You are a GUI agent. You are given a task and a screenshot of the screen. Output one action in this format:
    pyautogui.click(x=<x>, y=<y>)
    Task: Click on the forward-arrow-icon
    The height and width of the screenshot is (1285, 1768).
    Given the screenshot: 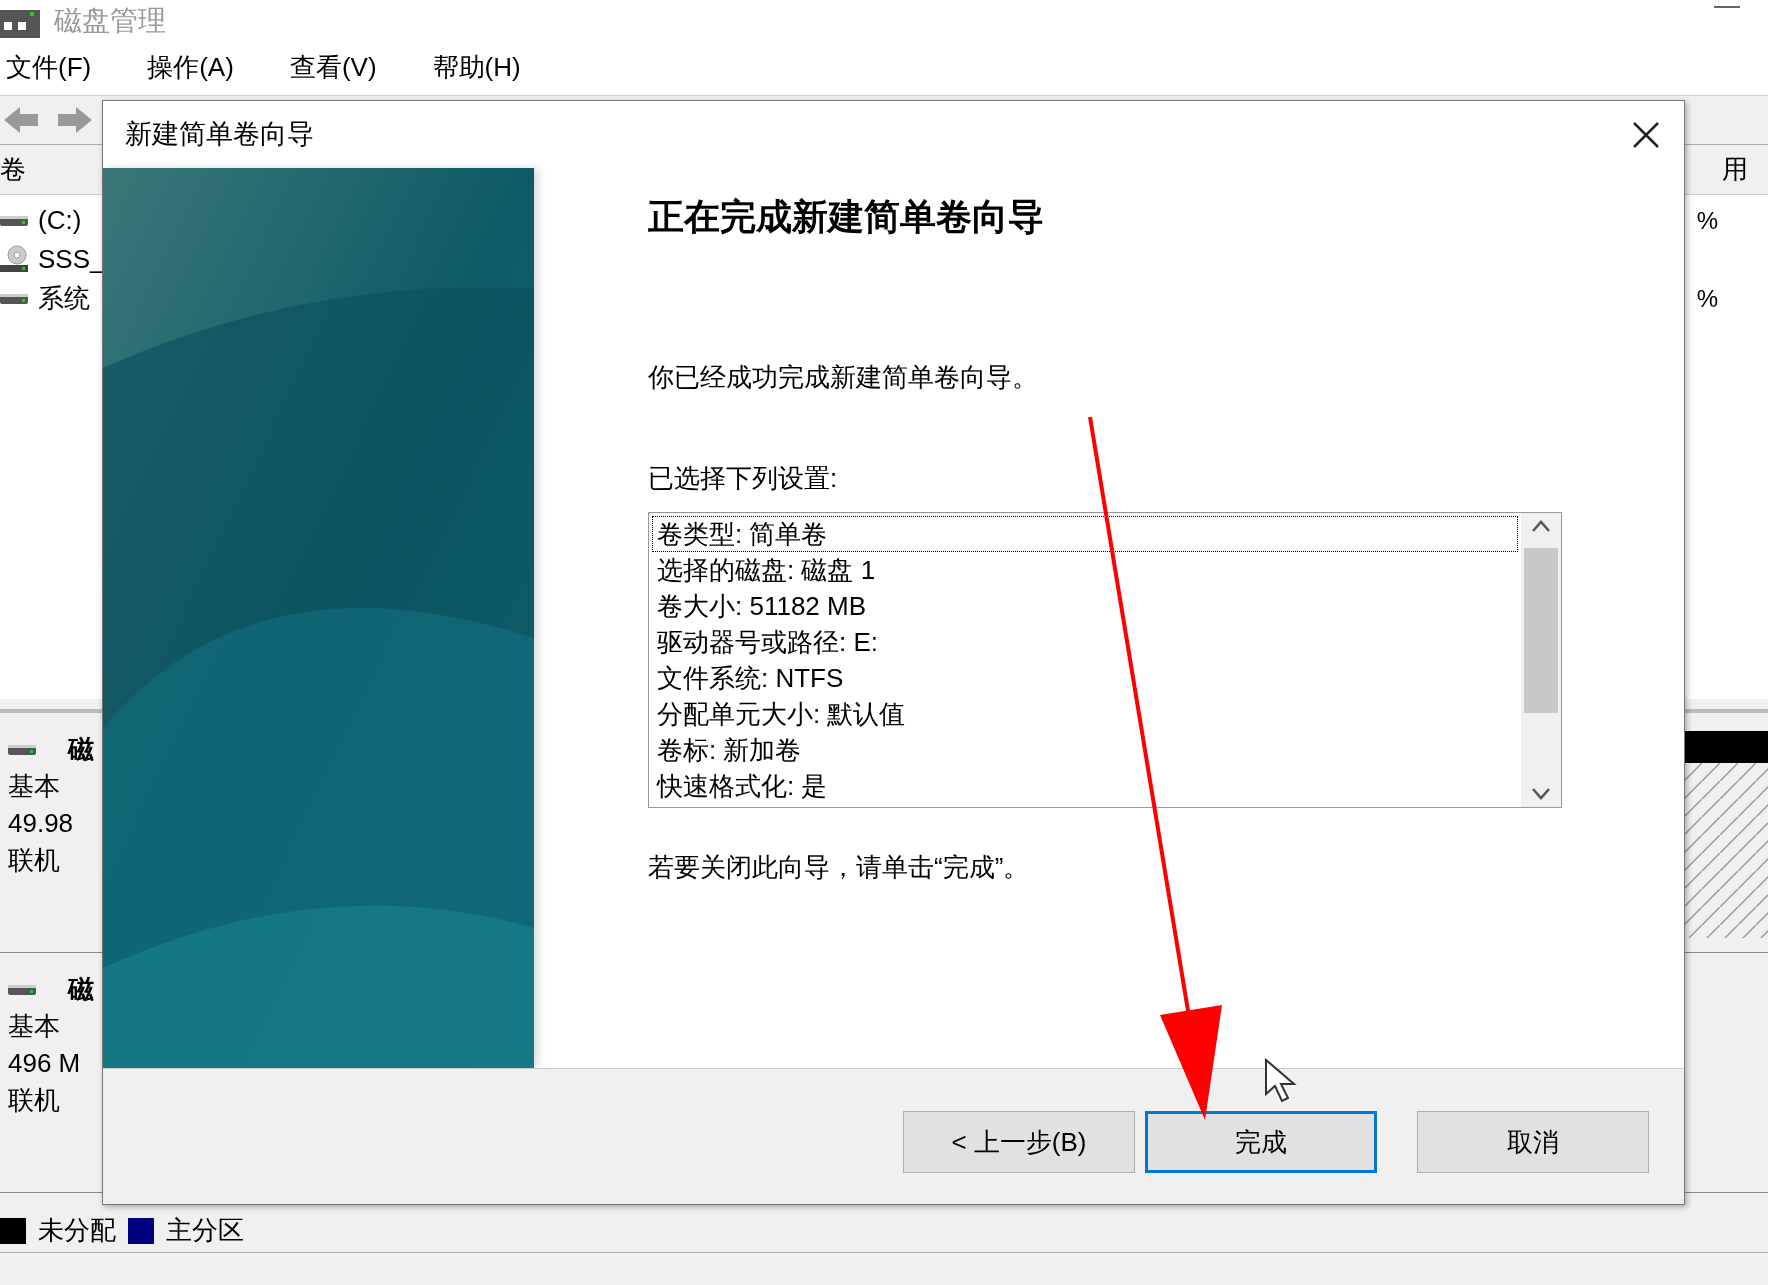 What is the action you would take?
    pyautogui.click(x=74, y=120)
    